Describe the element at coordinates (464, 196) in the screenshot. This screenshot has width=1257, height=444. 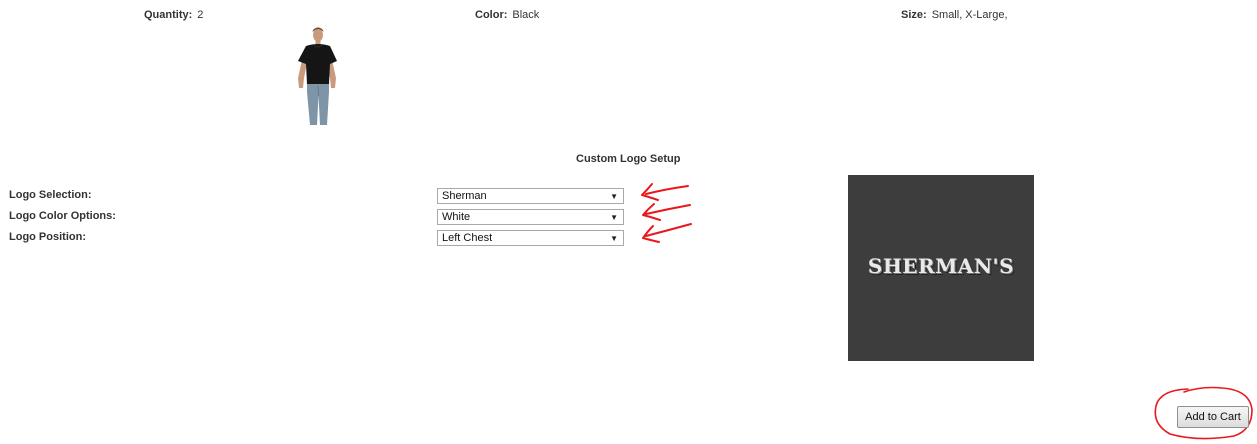
I see `logo-selection-value: Sherman` at that location.